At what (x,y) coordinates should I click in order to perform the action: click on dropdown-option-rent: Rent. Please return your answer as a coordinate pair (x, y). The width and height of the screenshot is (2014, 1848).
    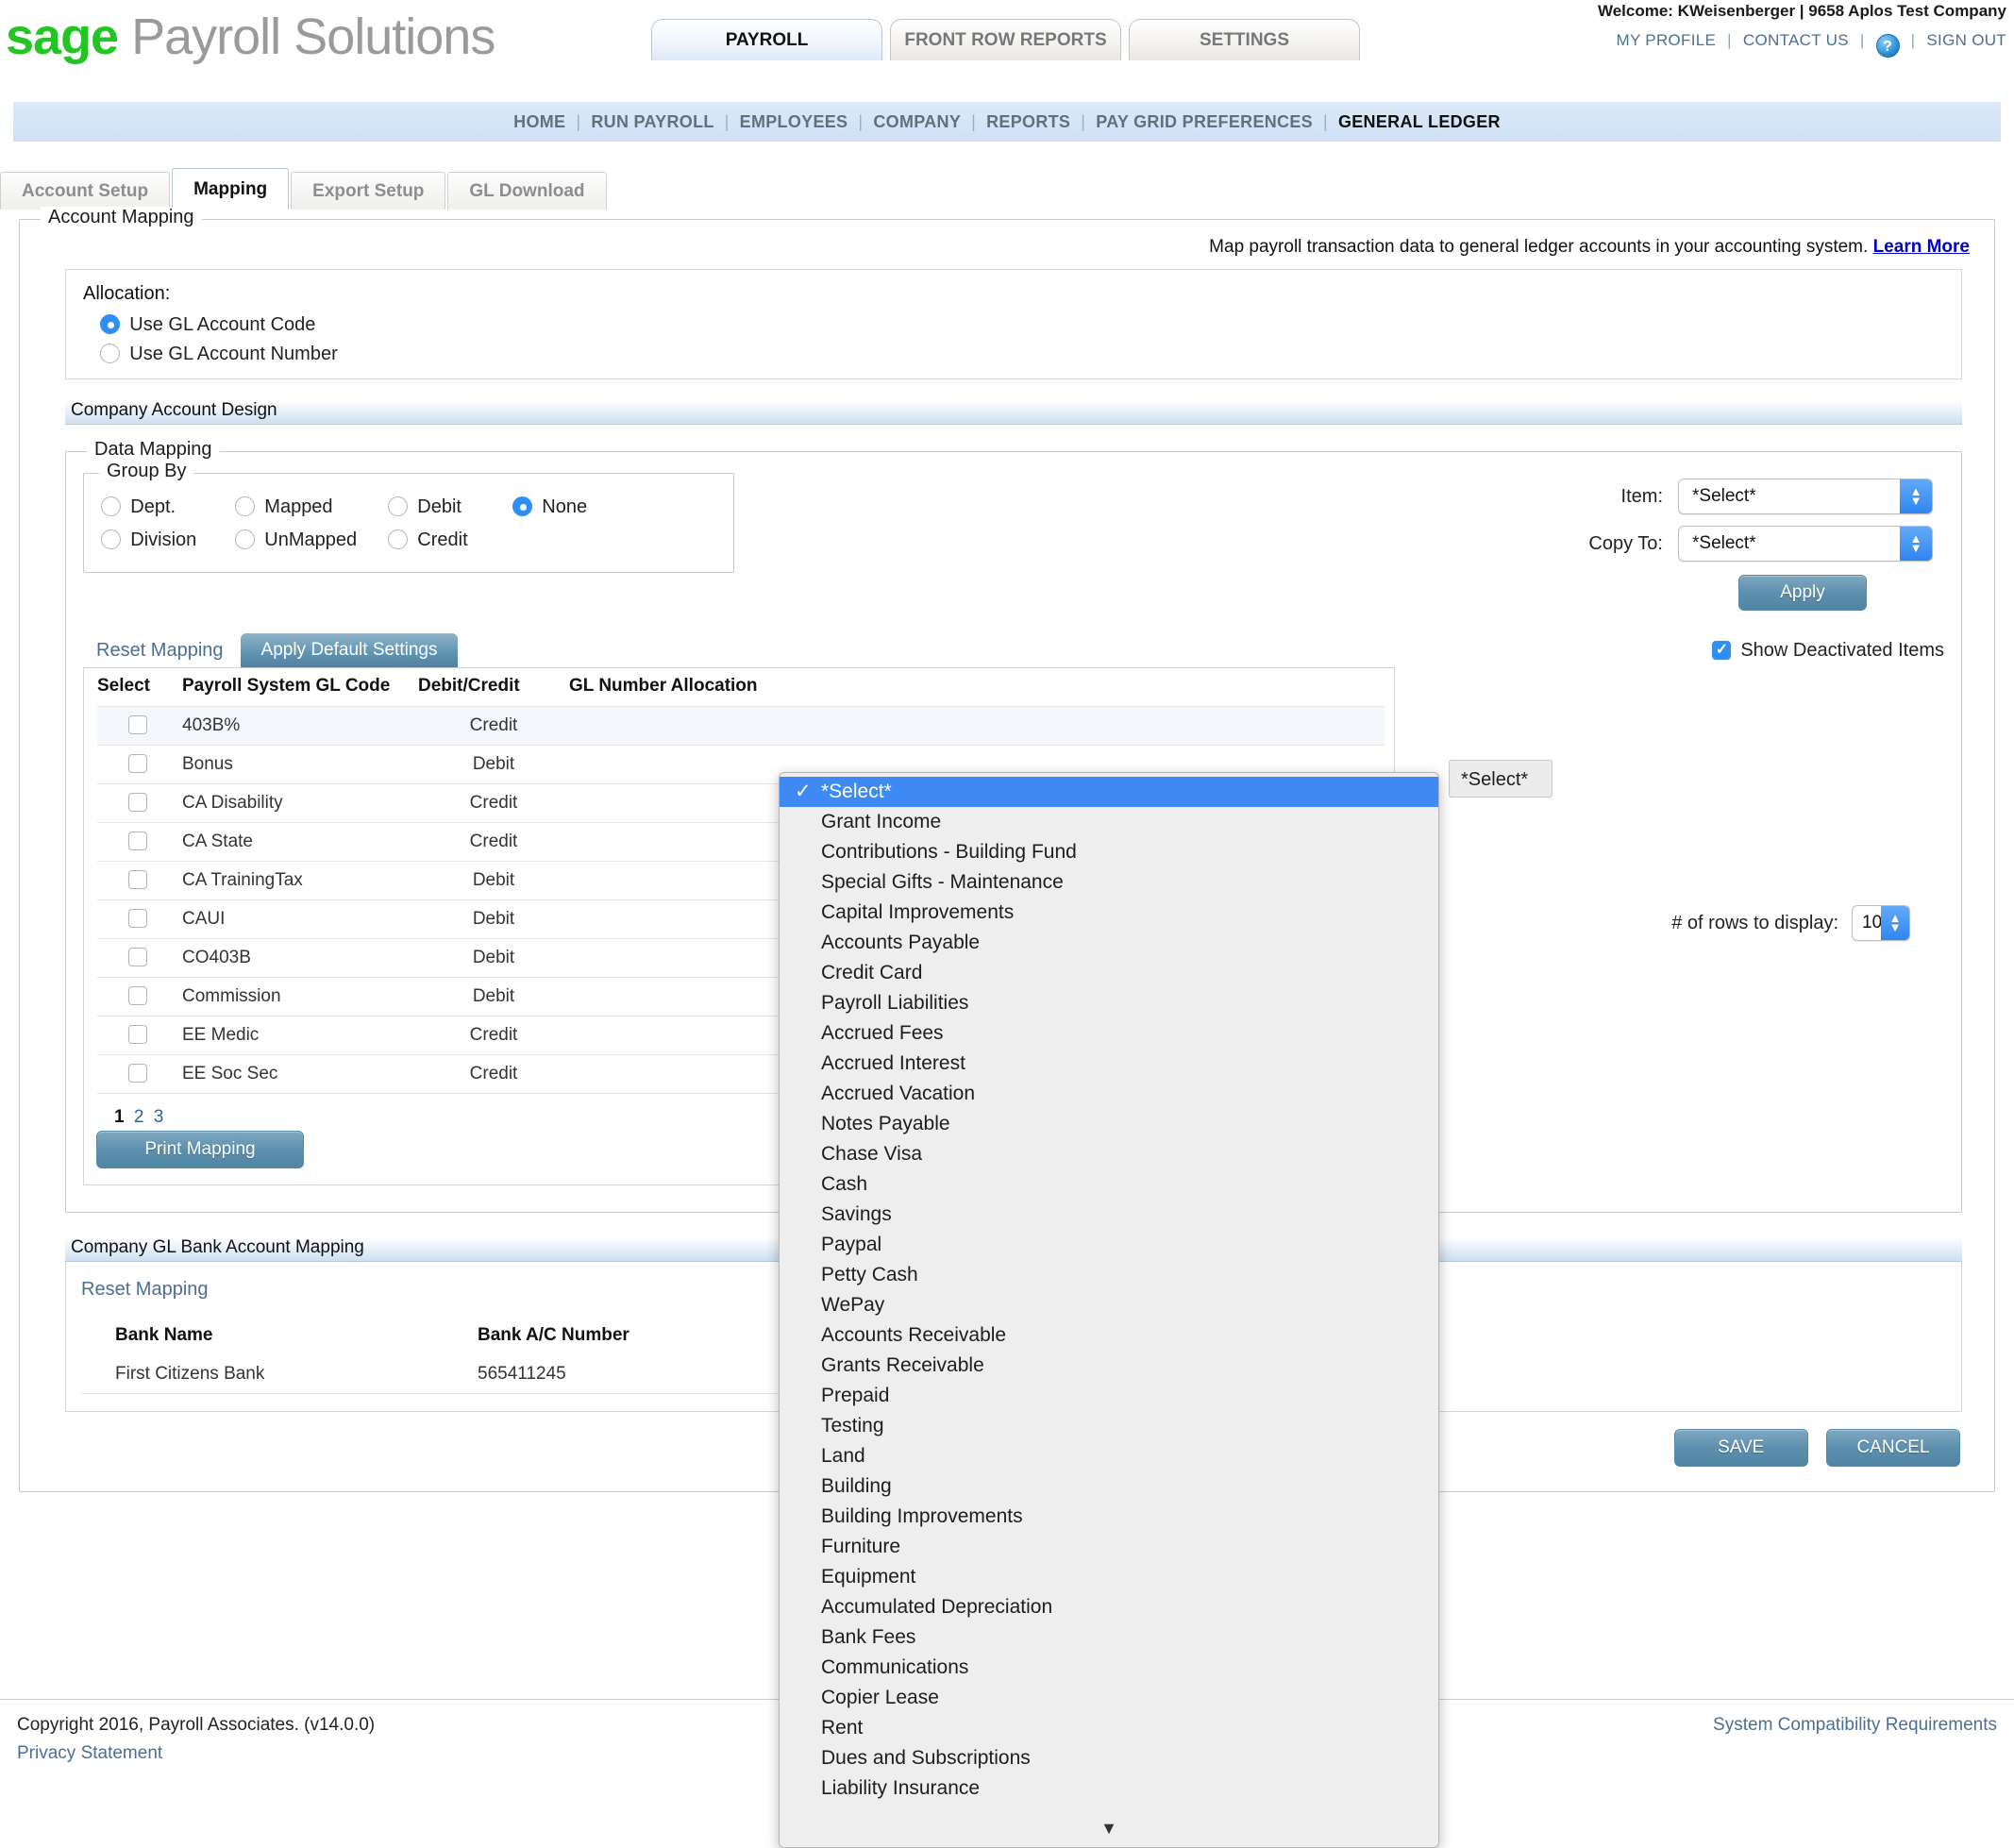
    Looking at the image, I should click on (1109, 1728).